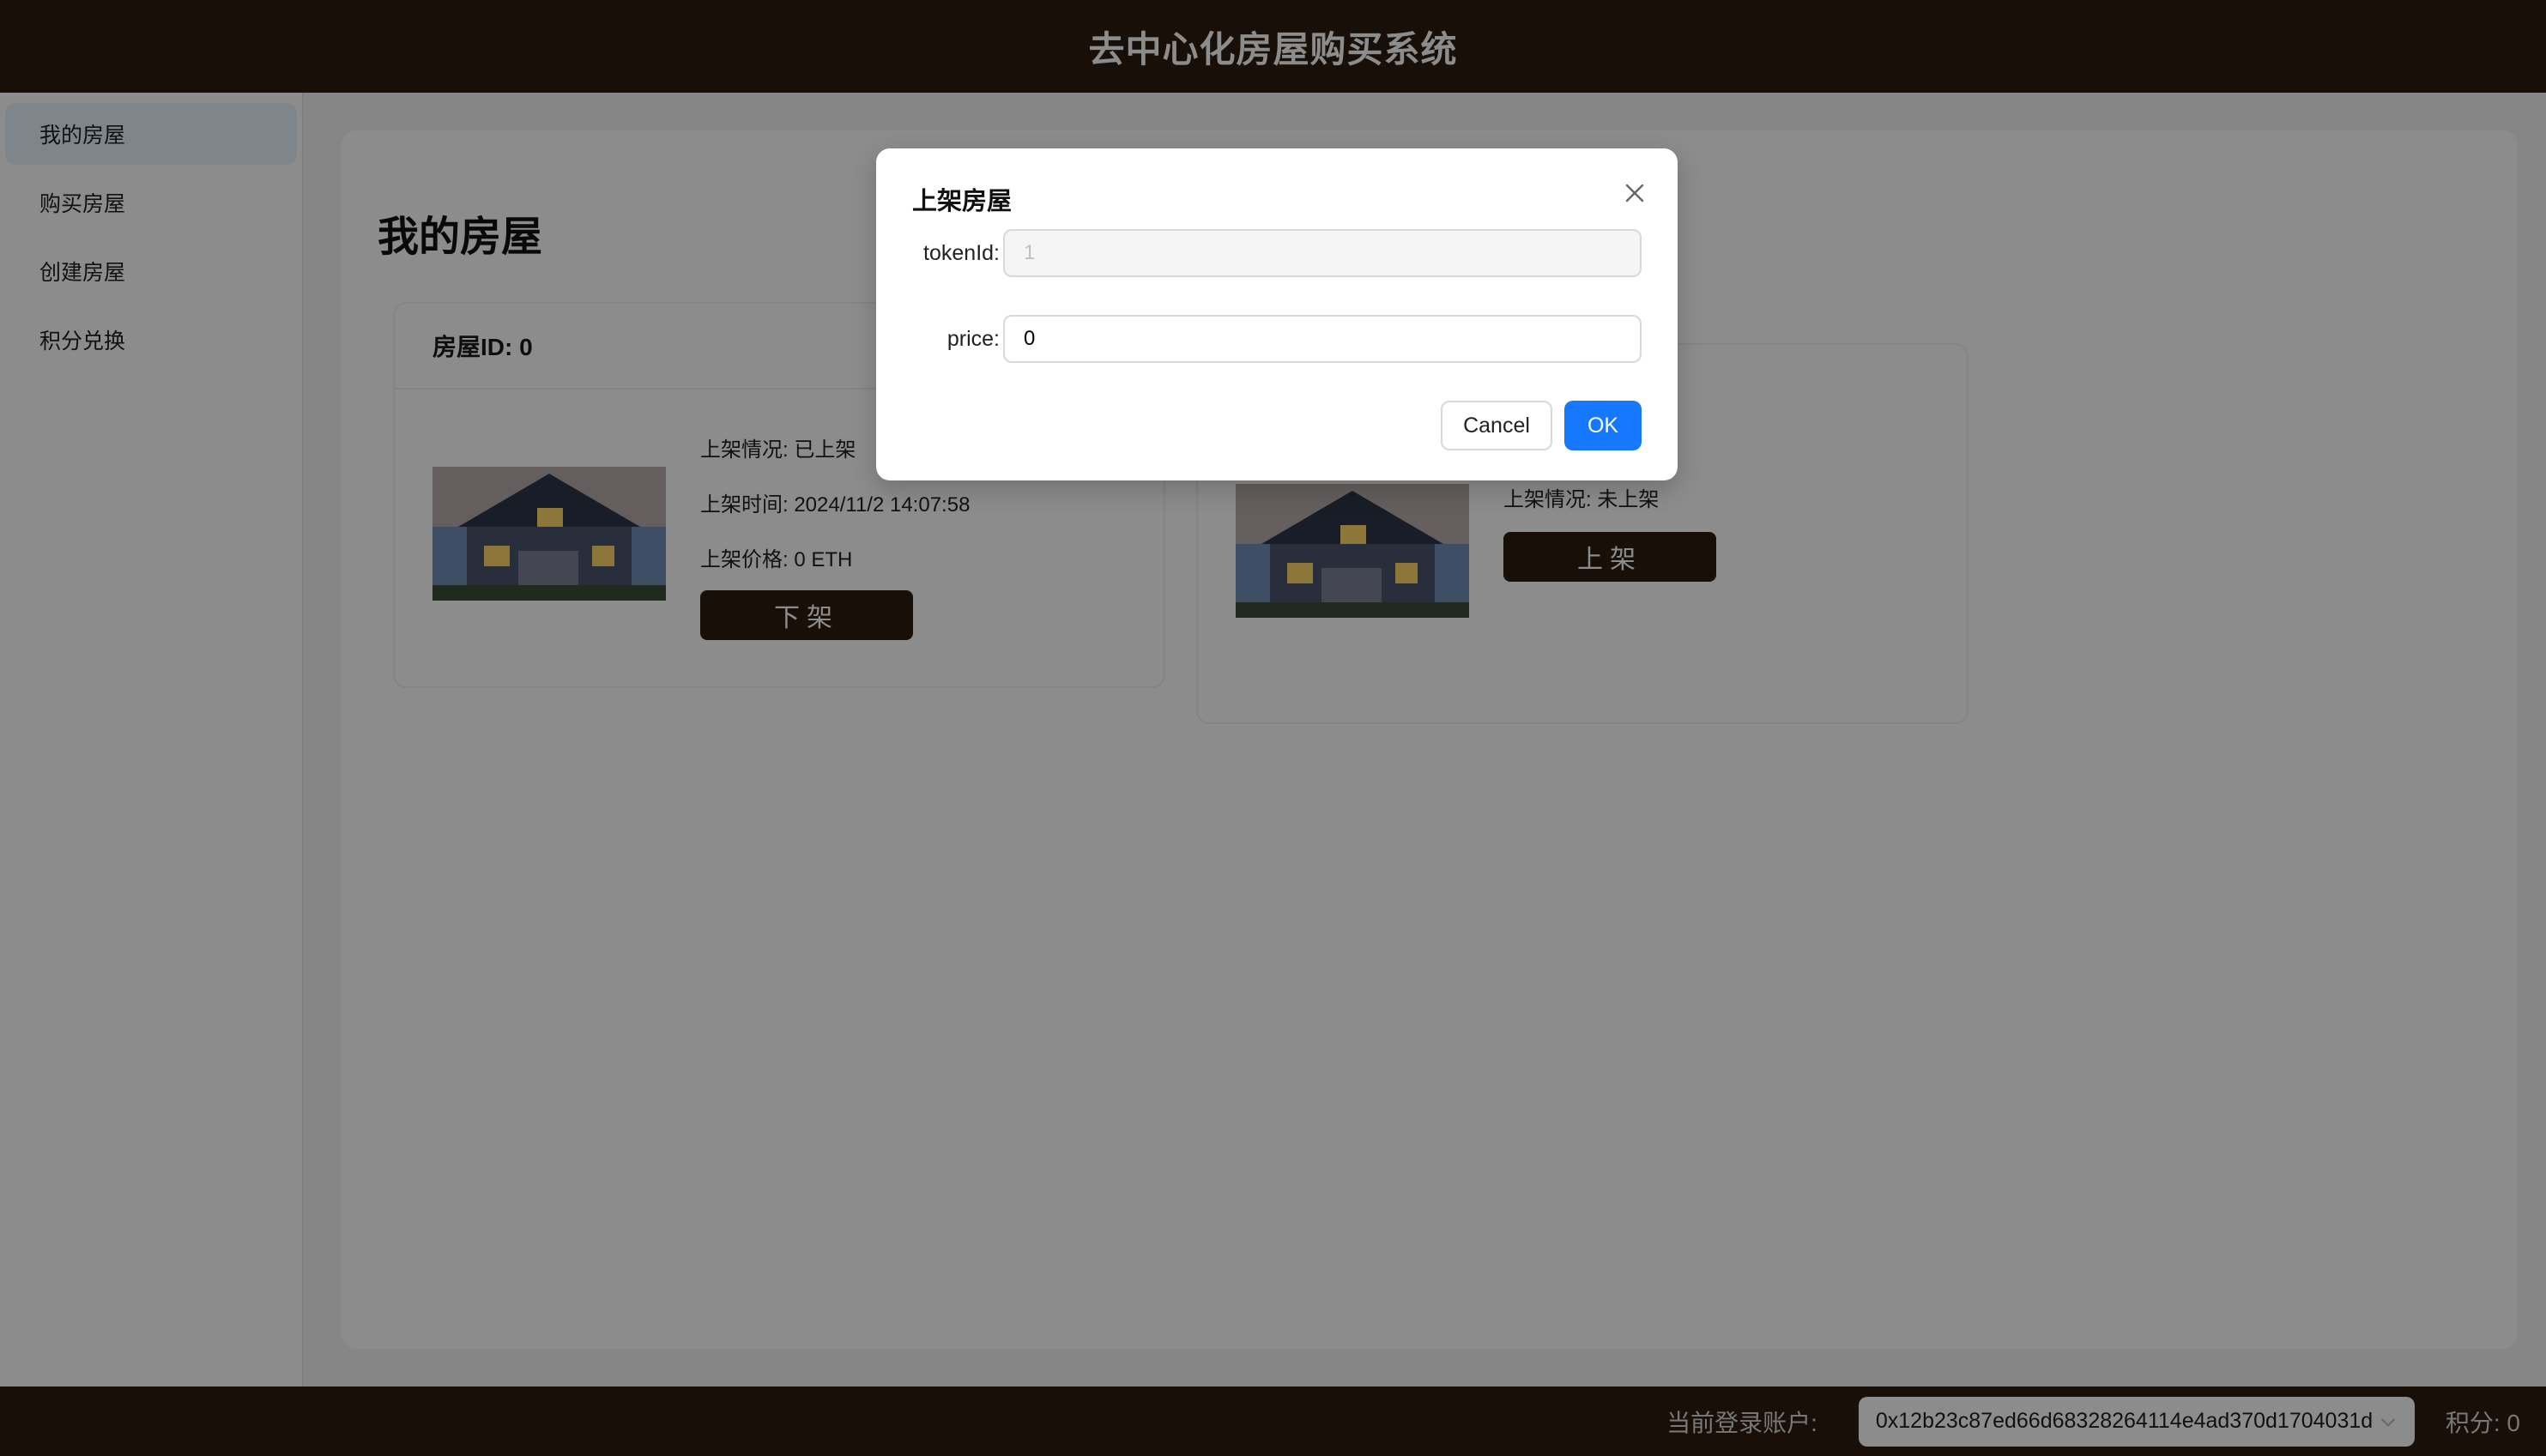  I want to click on tokenid-field: 1, so click(1322, 253).